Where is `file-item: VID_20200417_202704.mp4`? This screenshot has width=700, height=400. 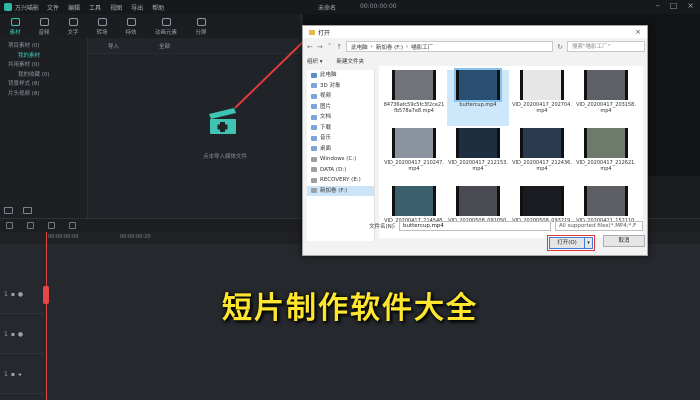 file-item: VID_20200417_202704.mp4 is located at coordinates (542, 98).